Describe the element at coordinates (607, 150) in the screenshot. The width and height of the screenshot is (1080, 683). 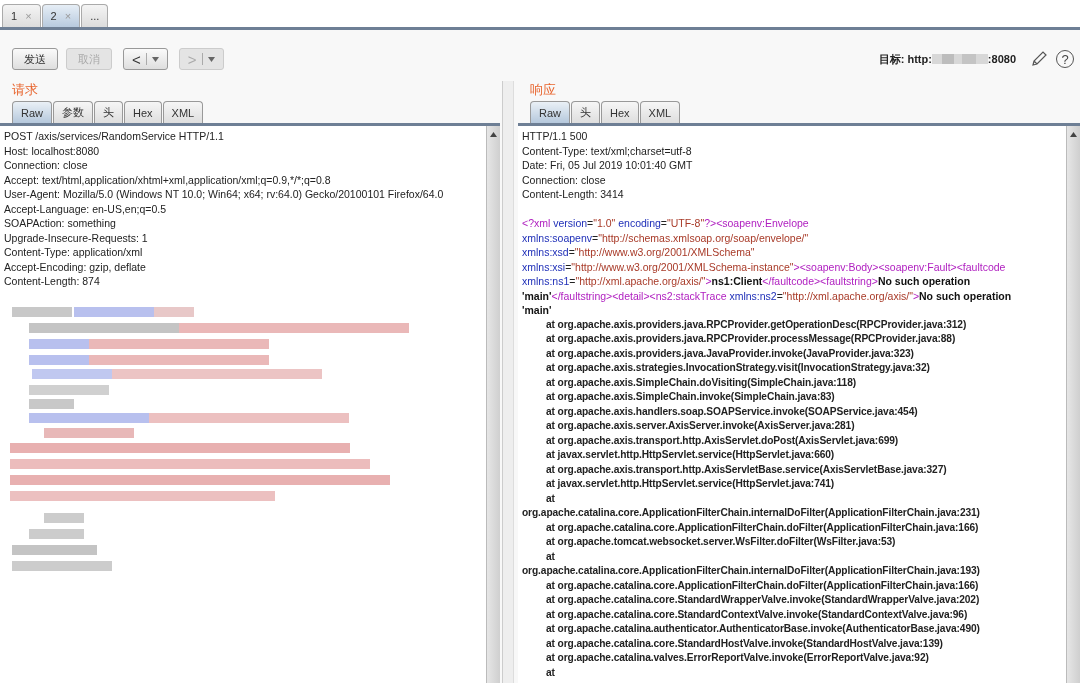
I see `response-line: Content-Type: text/xml;charset=utf-8` at that location.